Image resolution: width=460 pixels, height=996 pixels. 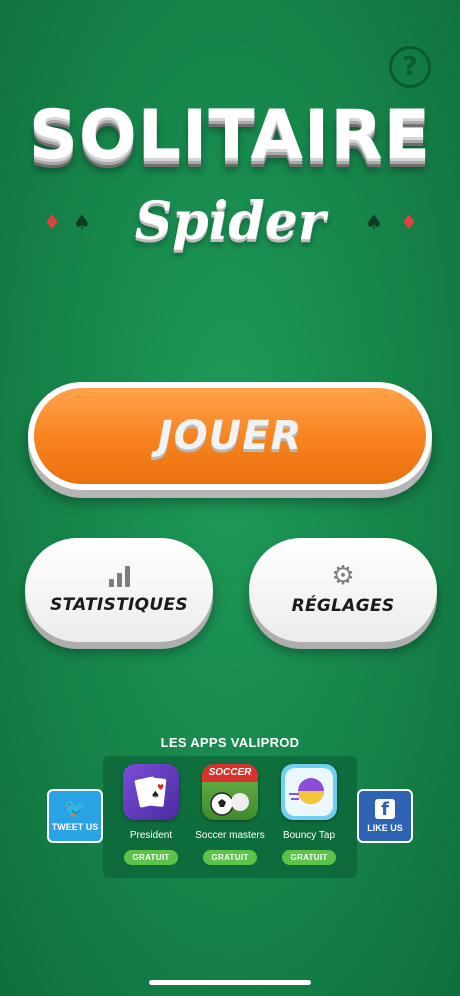 What do you see at coordinates (75, 827) in the screenshot?
I see `tweet-us-label: TWEET US` at bounding box center [75, 827].